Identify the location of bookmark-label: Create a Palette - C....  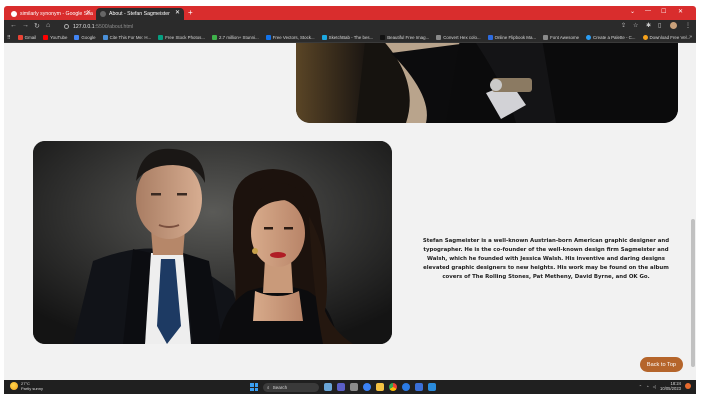
(614, 37).